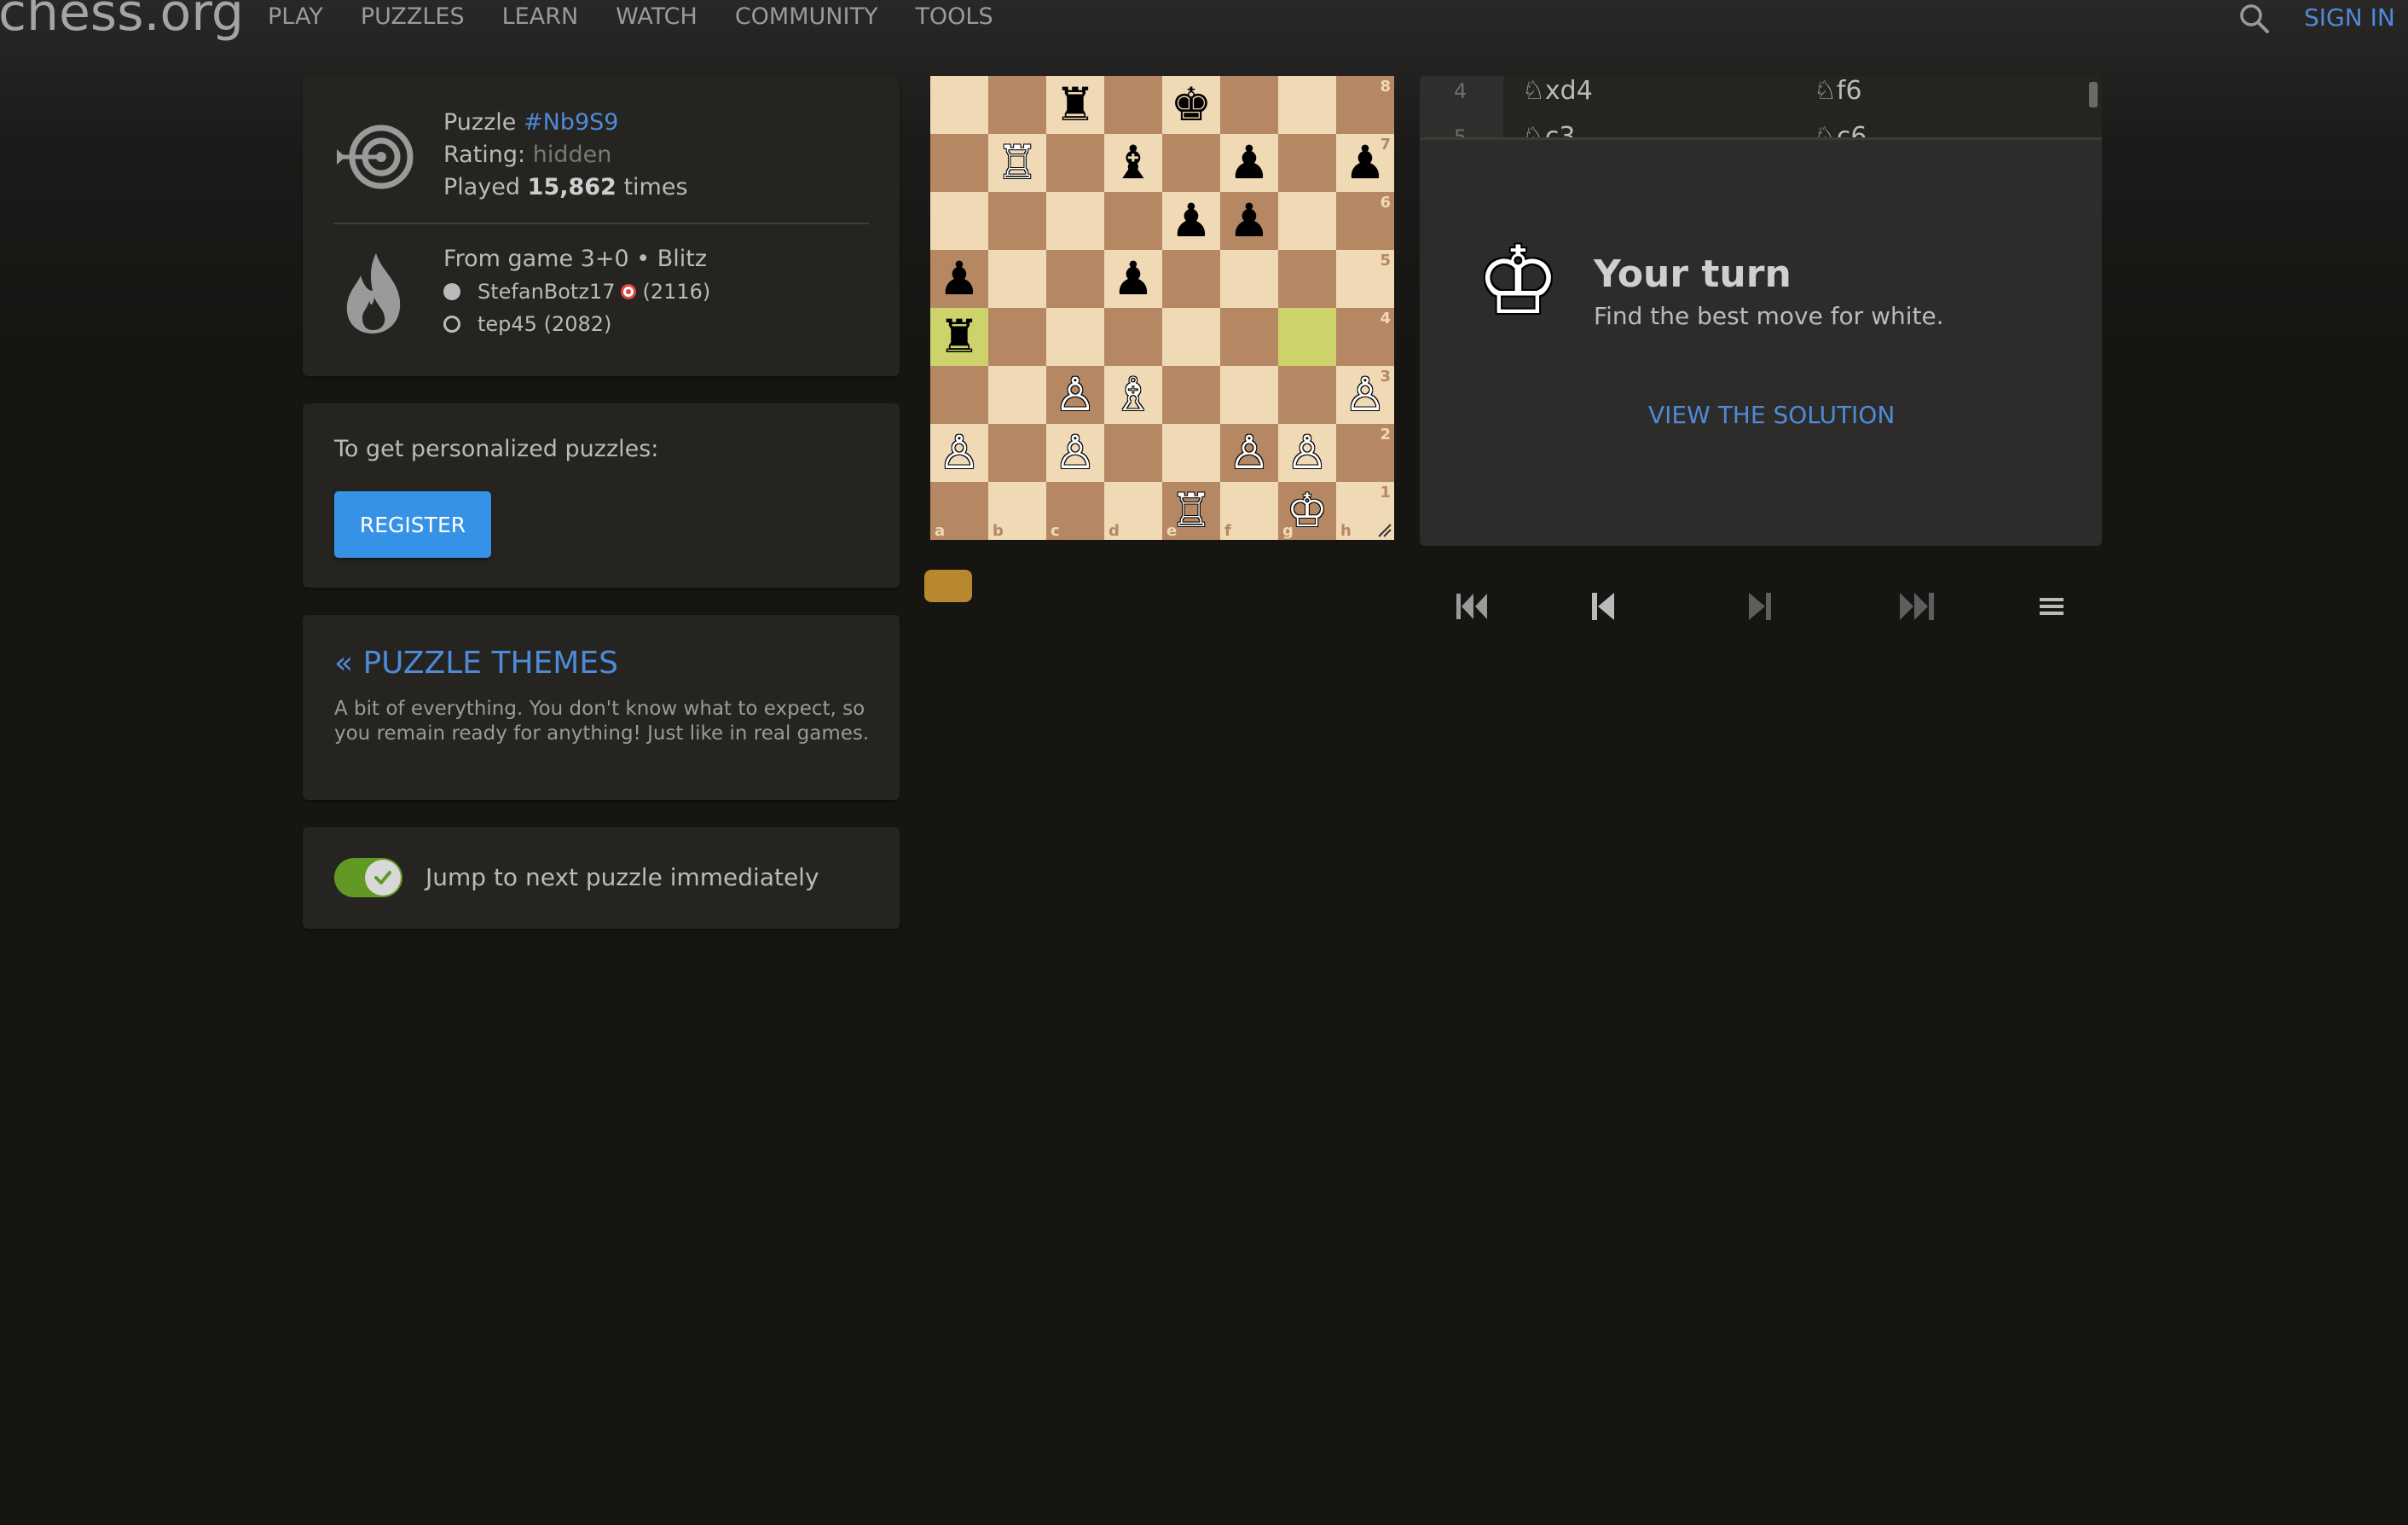 This screenshot has height=1525, width=2408. Describe the element at coordinates (368, 877) in the screenshot. I see `auto-next-toggle` at that location.